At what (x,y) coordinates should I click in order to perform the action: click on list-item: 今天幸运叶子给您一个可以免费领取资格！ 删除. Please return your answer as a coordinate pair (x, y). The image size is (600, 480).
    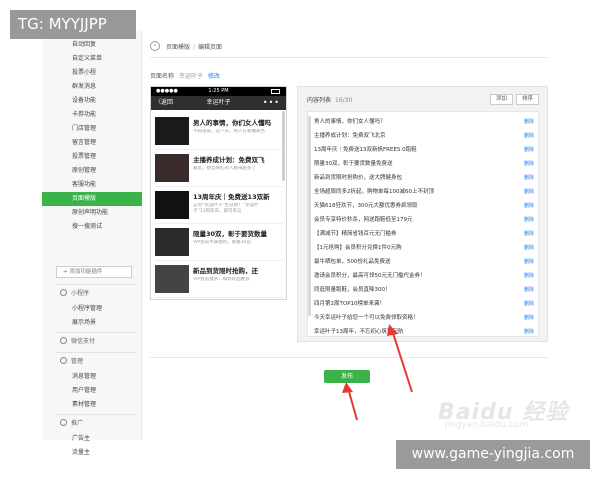
    Looking at the image, I should click on (424, 318).